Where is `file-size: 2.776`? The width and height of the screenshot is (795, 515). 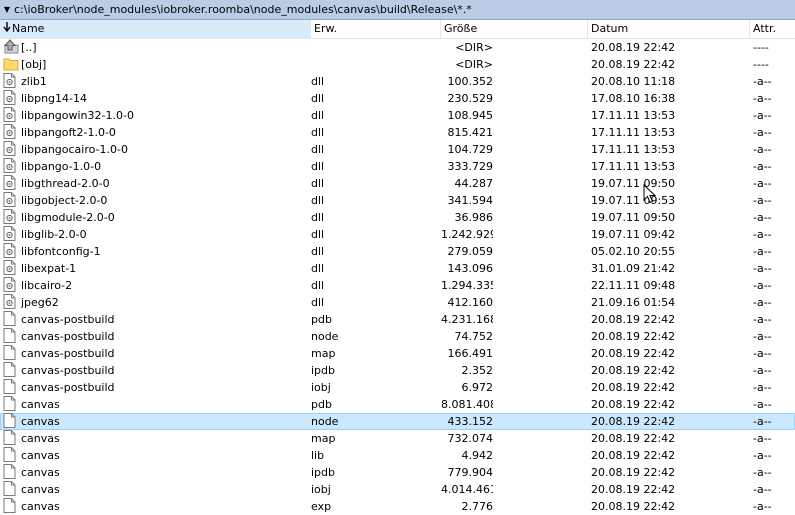 file-size: 2.776 is located at coordinates (477, 506).